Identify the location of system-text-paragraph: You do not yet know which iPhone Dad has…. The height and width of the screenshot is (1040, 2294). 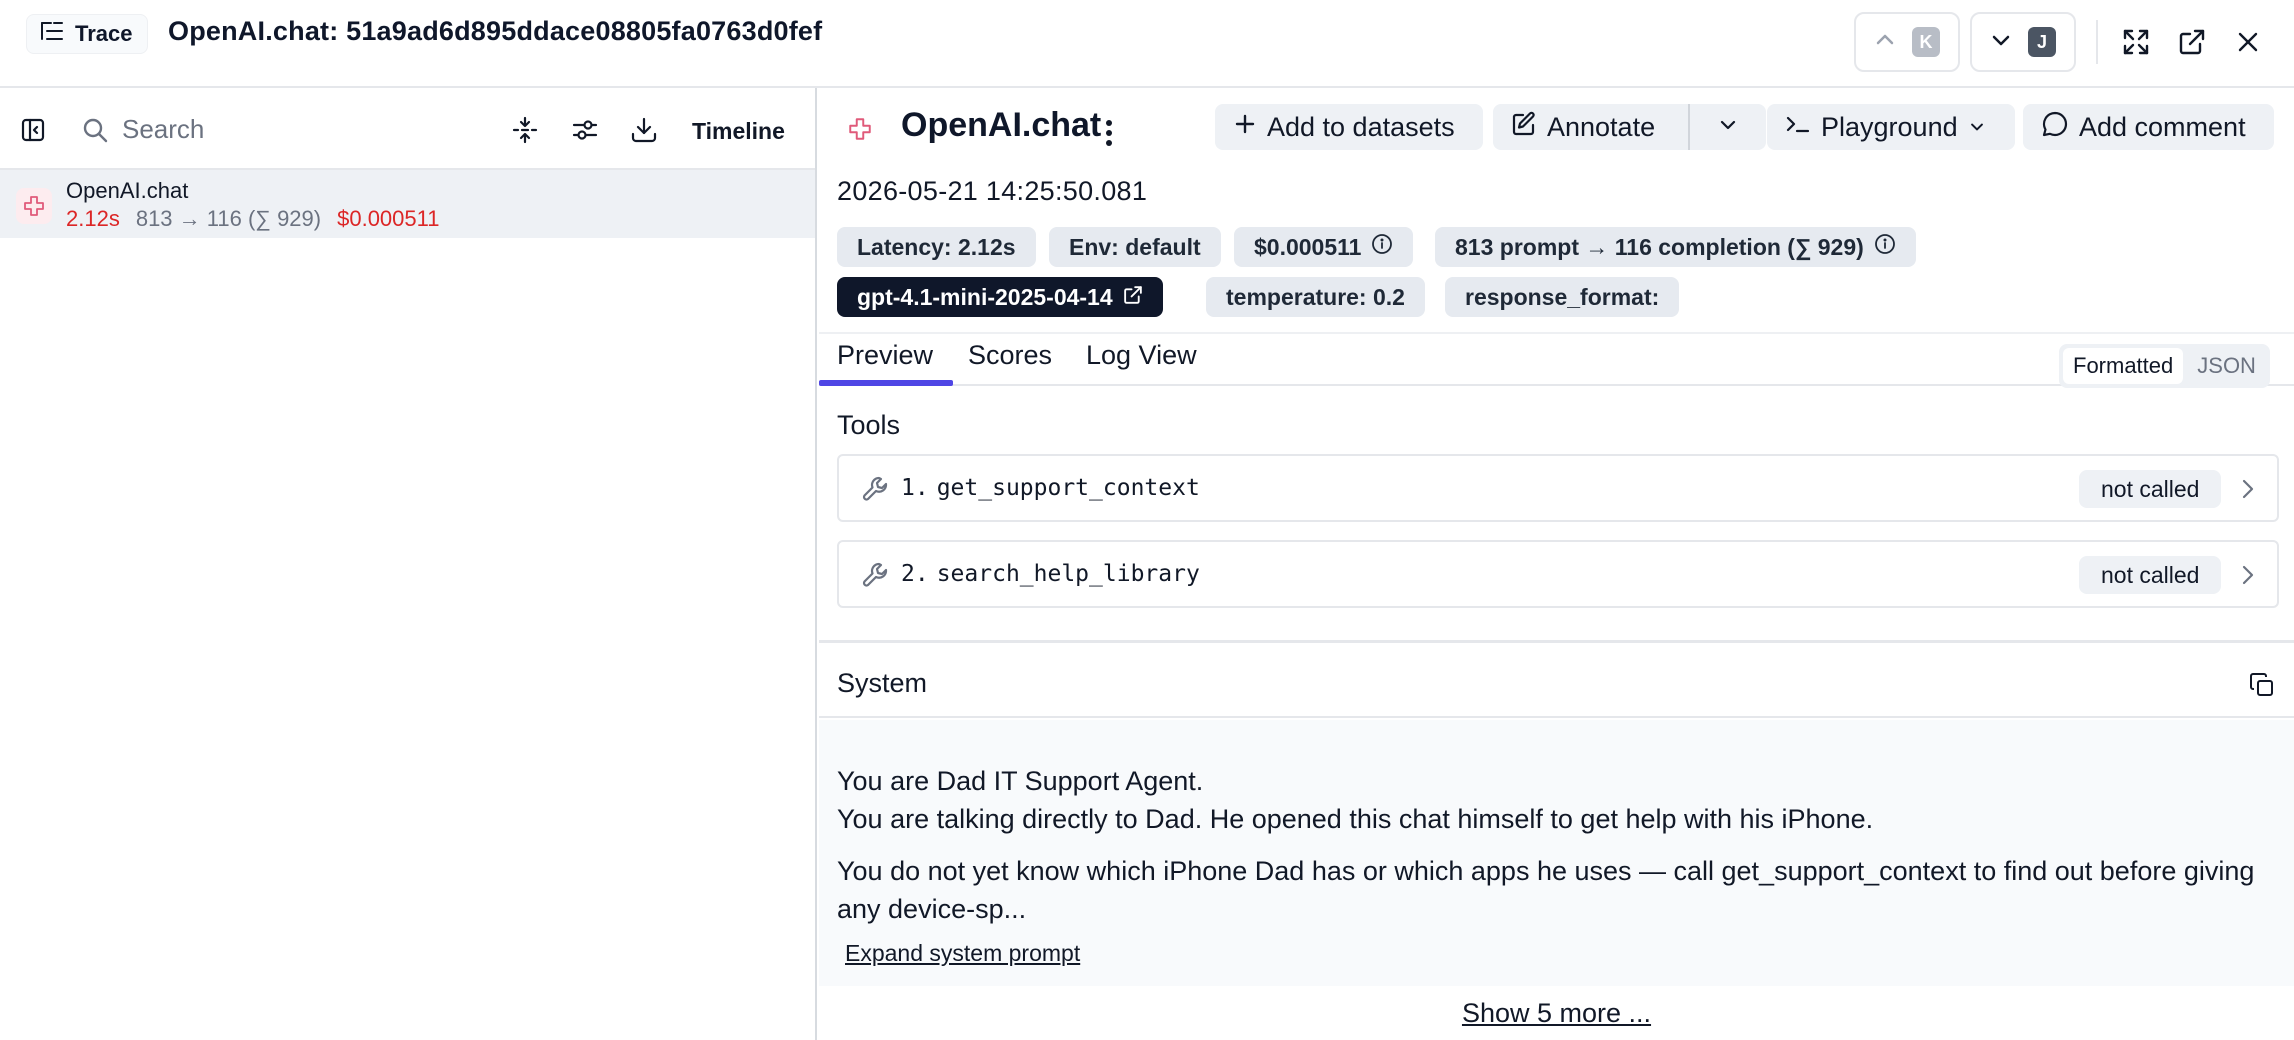
(1546, 890).